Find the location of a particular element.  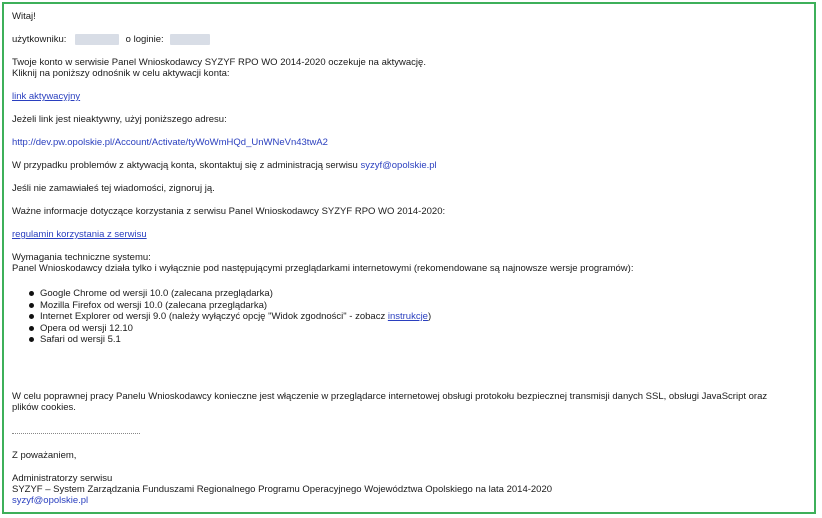

redacted-username is located at coordinates (97, 39).